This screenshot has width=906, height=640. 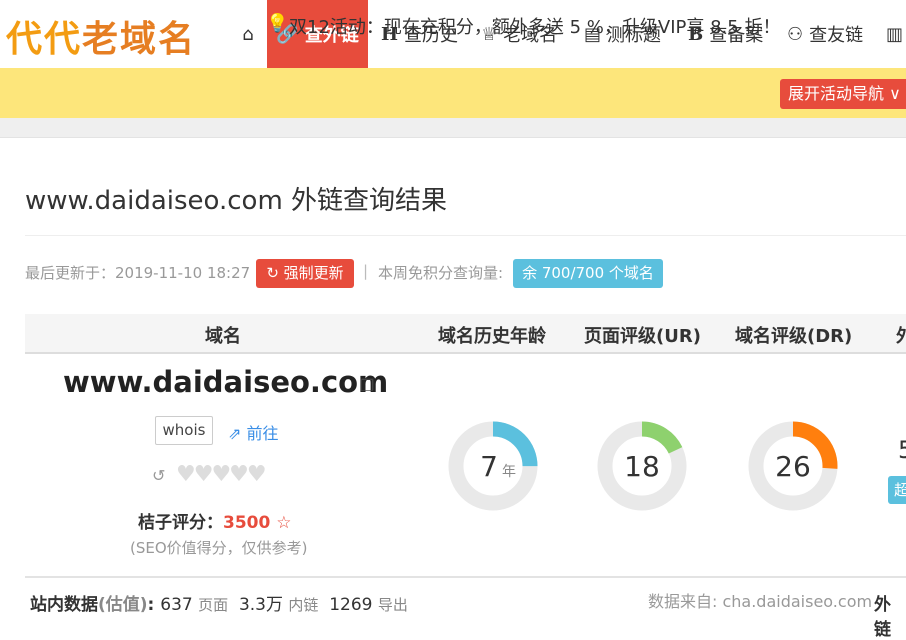 I want to click on page-title: www.daidaiseo.com 外链查询结果, so click(x=236, y=201).